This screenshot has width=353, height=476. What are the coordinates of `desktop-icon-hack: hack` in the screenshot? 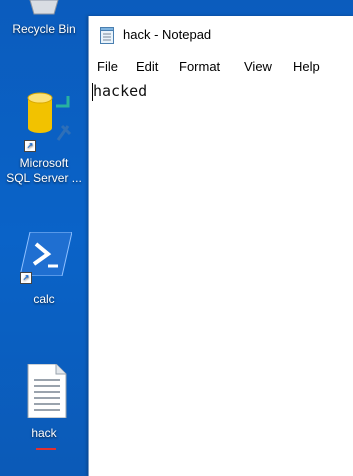 It's located at (44, 414).